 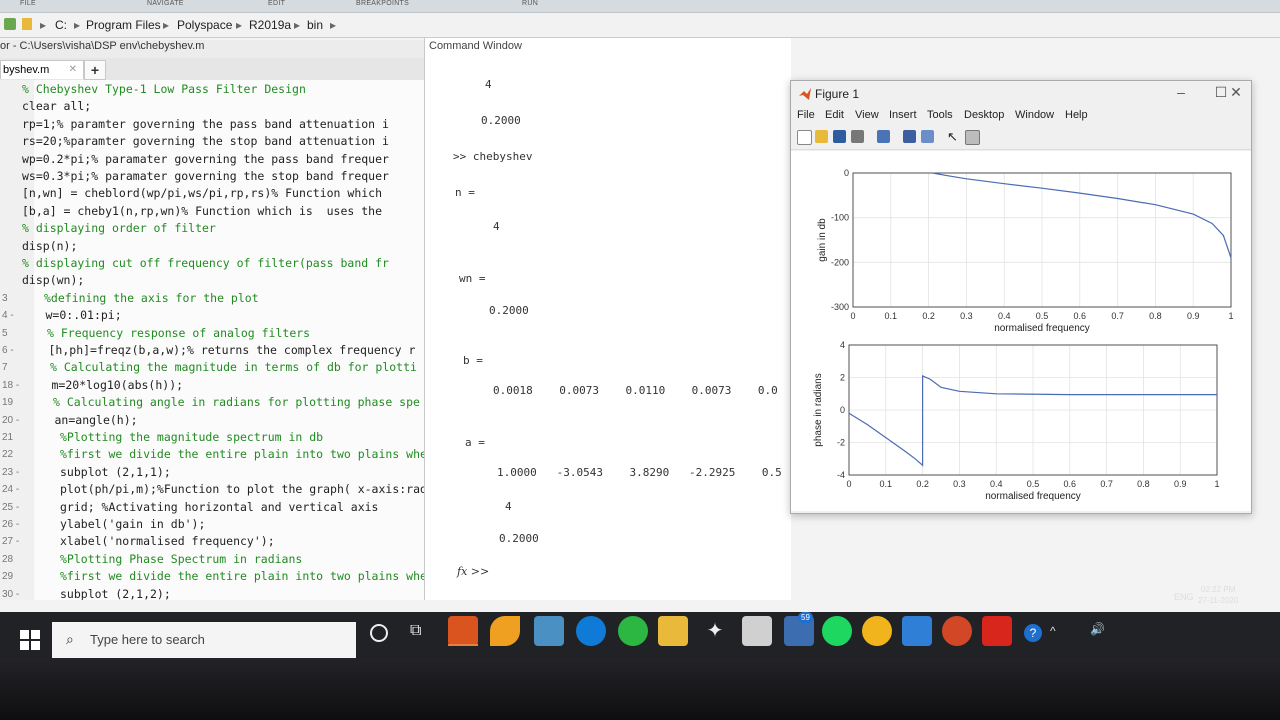 I want to click on taskbar-search-box: ⌕ Type here to search, so click(x=204, y=640).